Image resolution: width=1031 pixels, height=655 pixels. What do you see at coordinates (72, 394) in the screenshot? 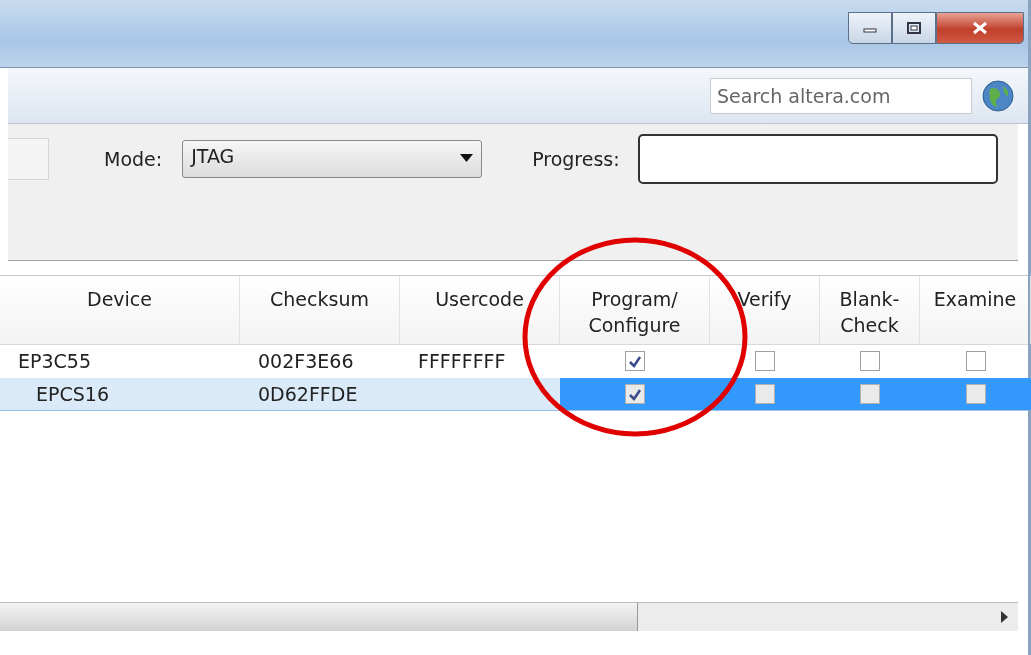
I see `table-cell: EPCS16` at bounding box center [72, 394].